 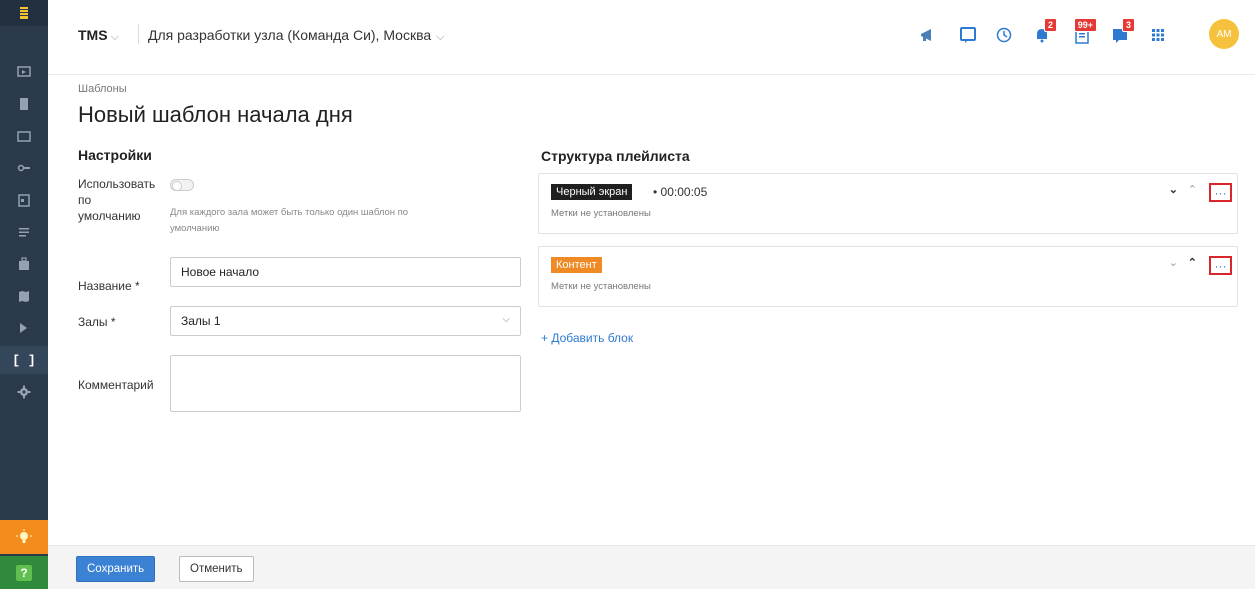 I want to click on history-button, so click(x=1004, y=35).